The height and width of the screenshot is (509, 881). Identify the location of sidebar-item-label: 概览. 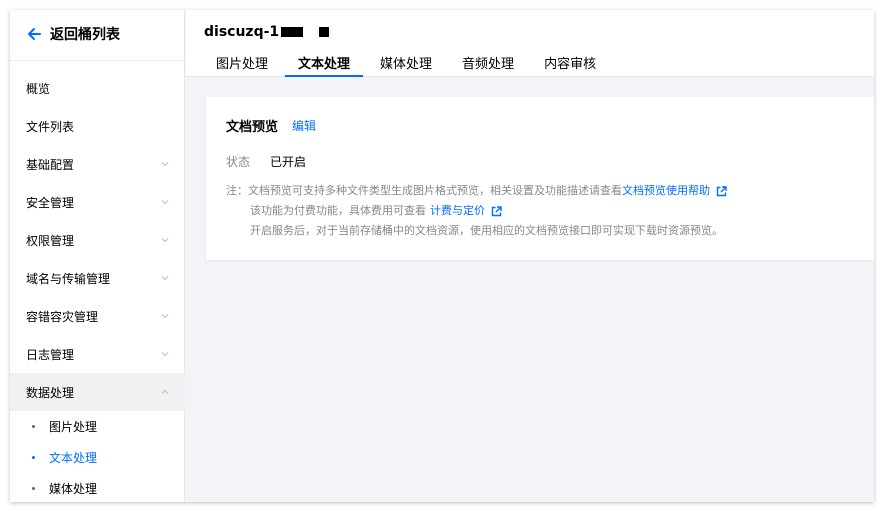
(38, 88).